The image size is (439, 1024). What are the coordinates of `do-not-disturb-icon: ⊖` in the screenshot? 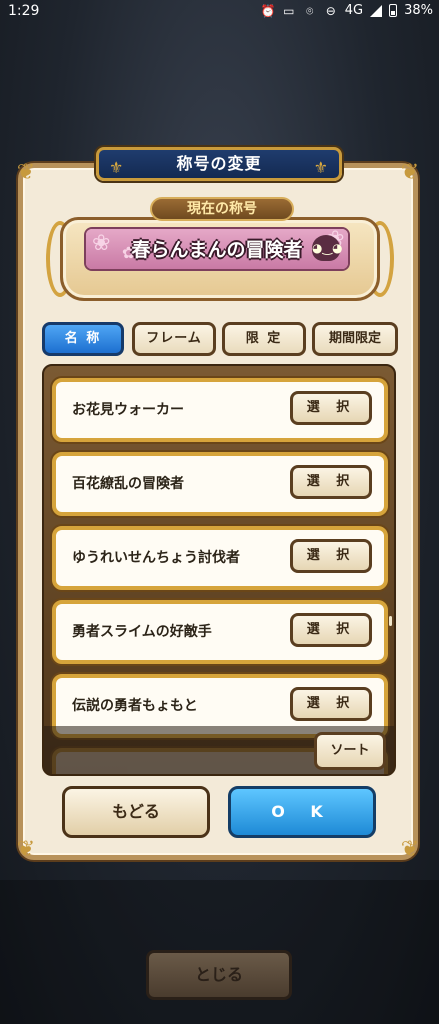 It's located at (330, 10).